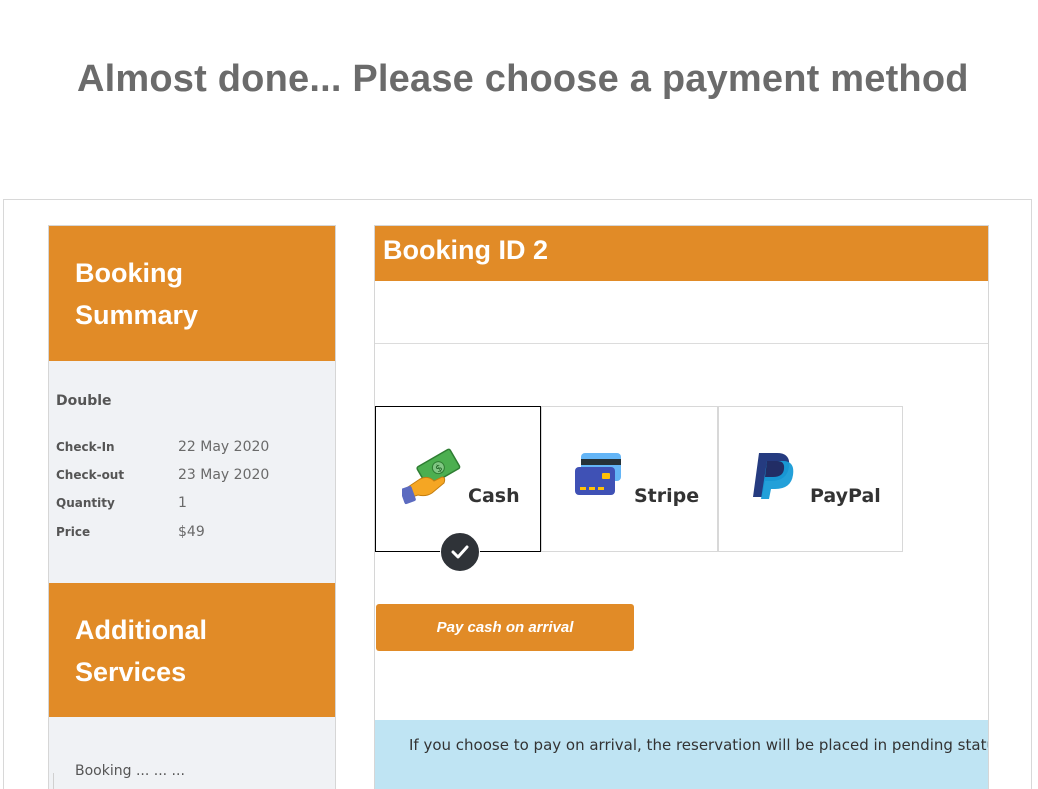 This screenshot has width=1038, height=789. What do you see at coordinates (845, 496) in the screenshot?
I see `payment-option-label: PayPal` at bounding box center [845, 496].